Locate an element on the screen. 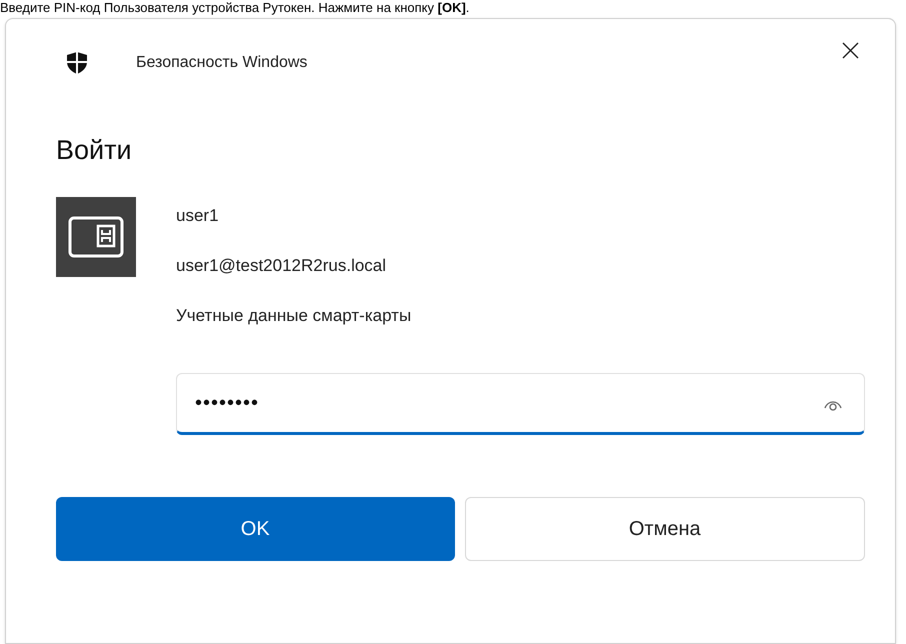  close-icon is located at coordinates (850, 50).